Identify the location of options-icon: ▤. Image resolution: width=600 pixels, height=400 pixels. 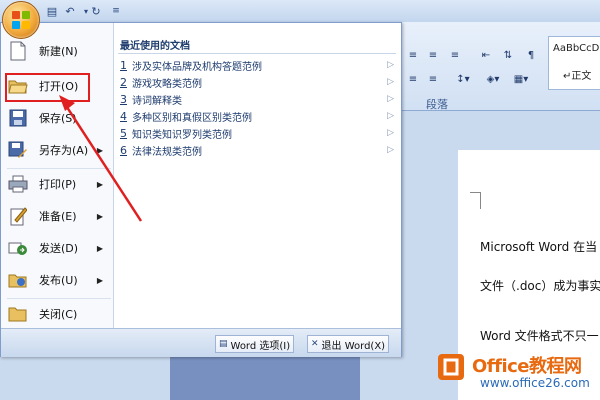
(223, 344).